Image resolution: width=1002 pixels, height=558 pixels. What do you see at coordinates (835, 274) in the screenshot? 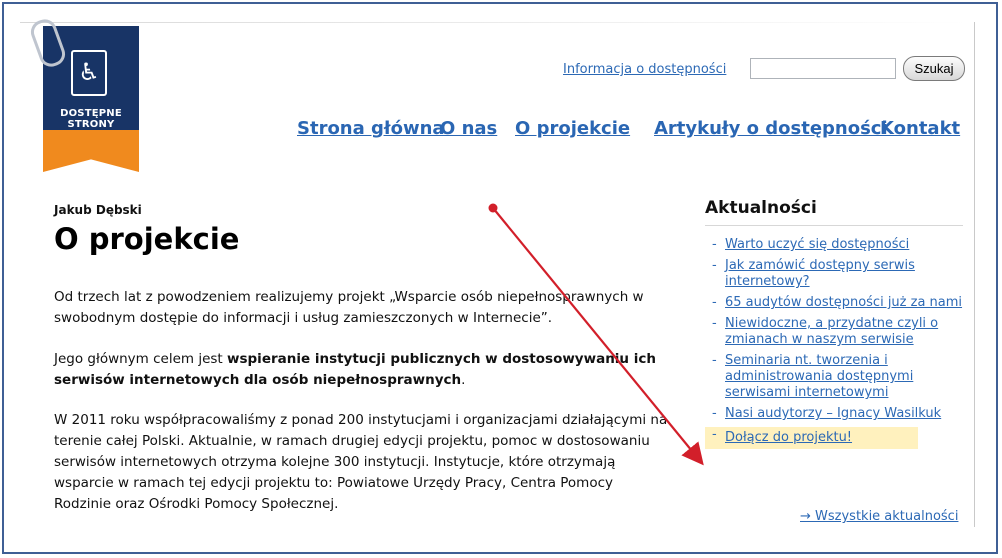
I see `news-item: Jak zamówić dostępny serwis internetowy?` at bounding box center [835, 274].